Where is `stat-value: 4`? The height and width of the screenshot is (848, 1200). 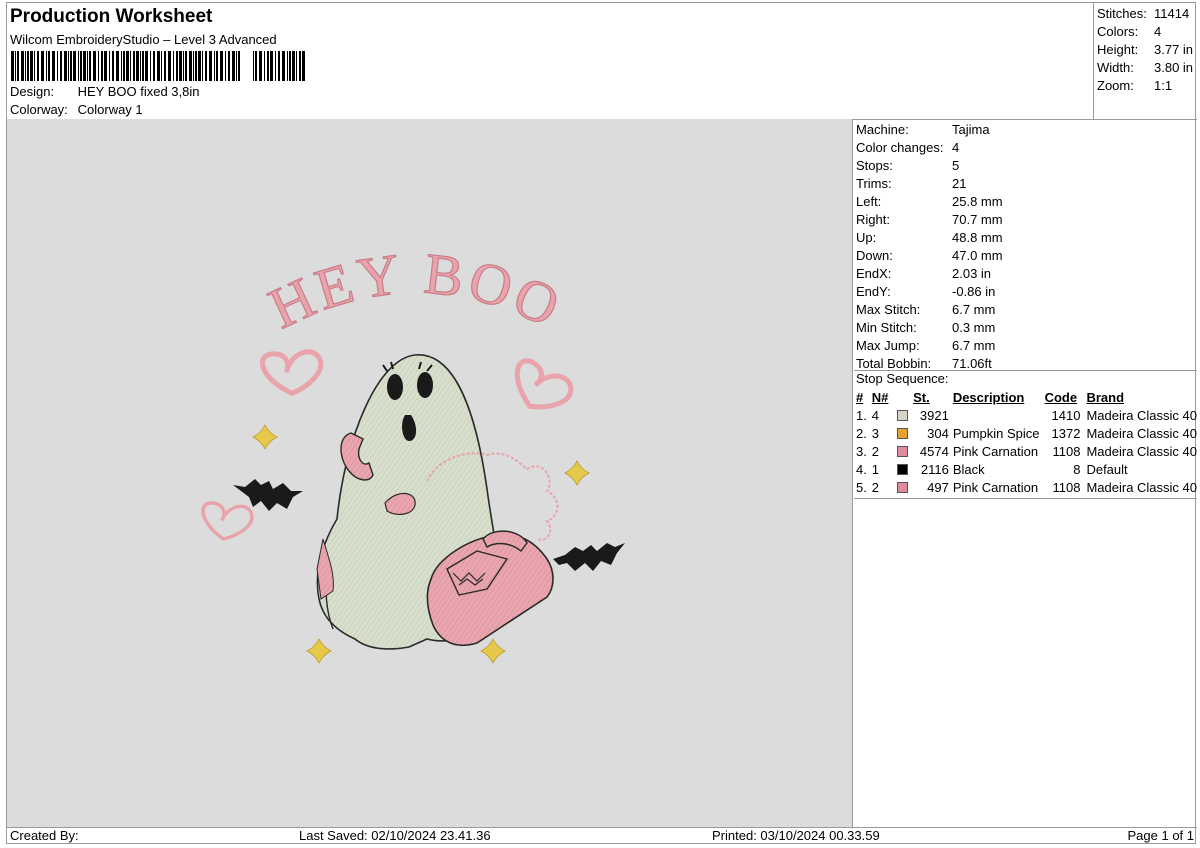
stat-value: 4 is located at coordinates (1158, 31).